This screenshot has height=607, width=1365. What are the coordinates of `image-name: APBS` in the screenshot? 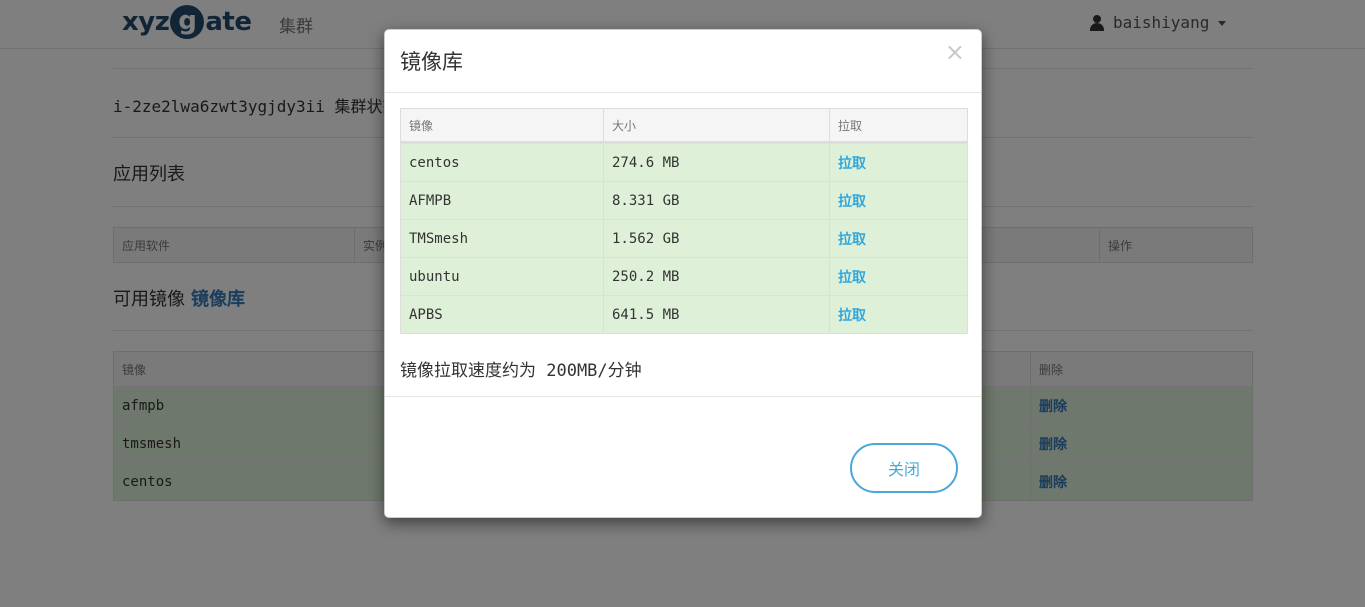 It's located at (502, 314).